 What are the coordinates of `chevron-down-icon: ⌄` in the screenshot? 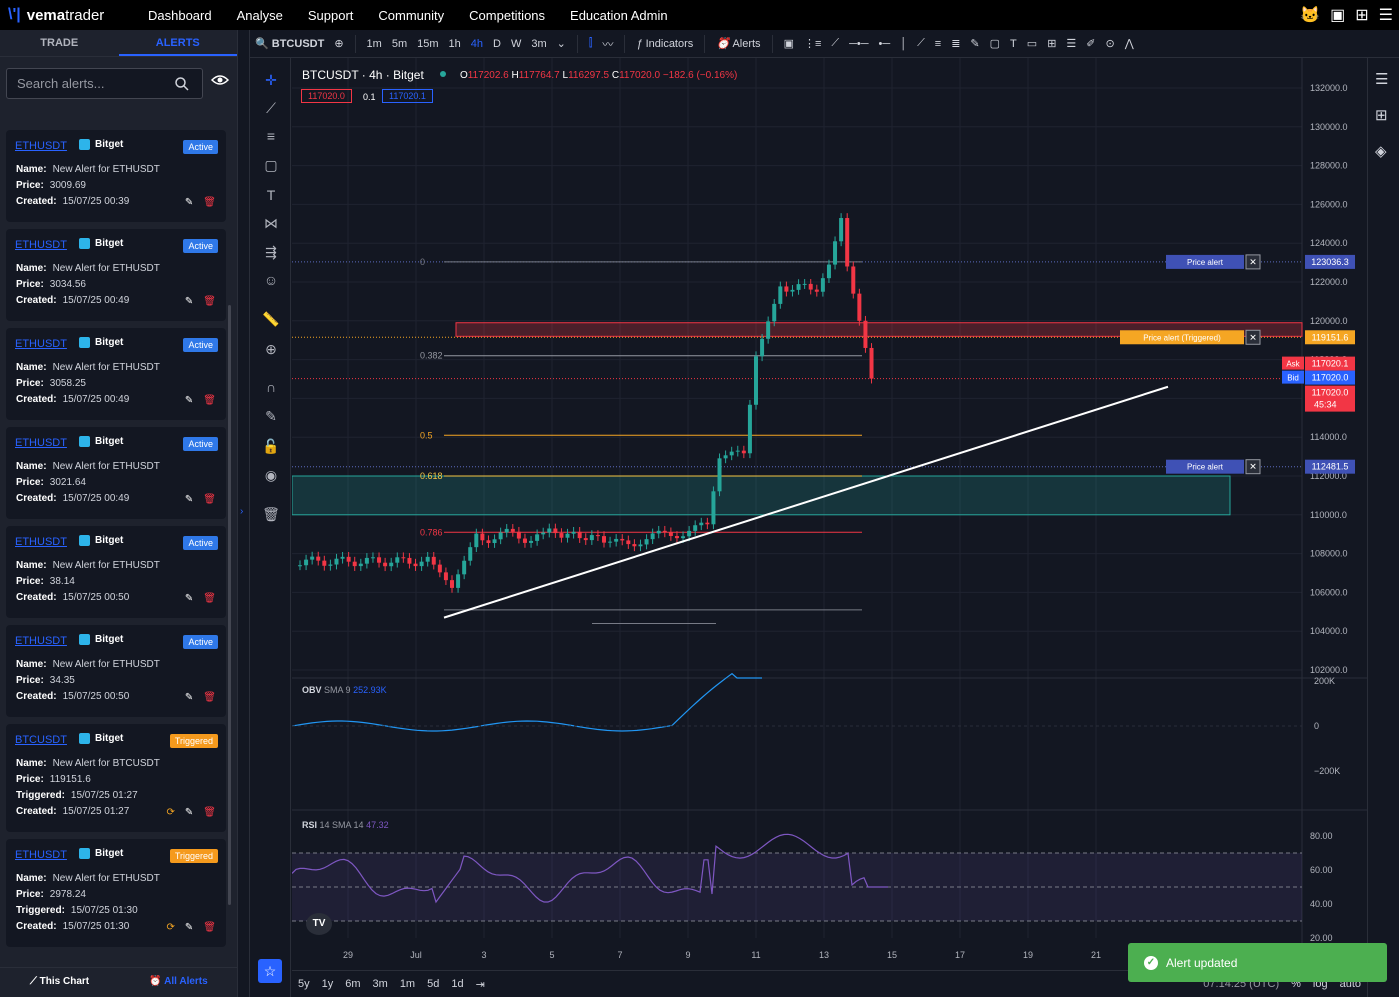 It's located at (561, 43).